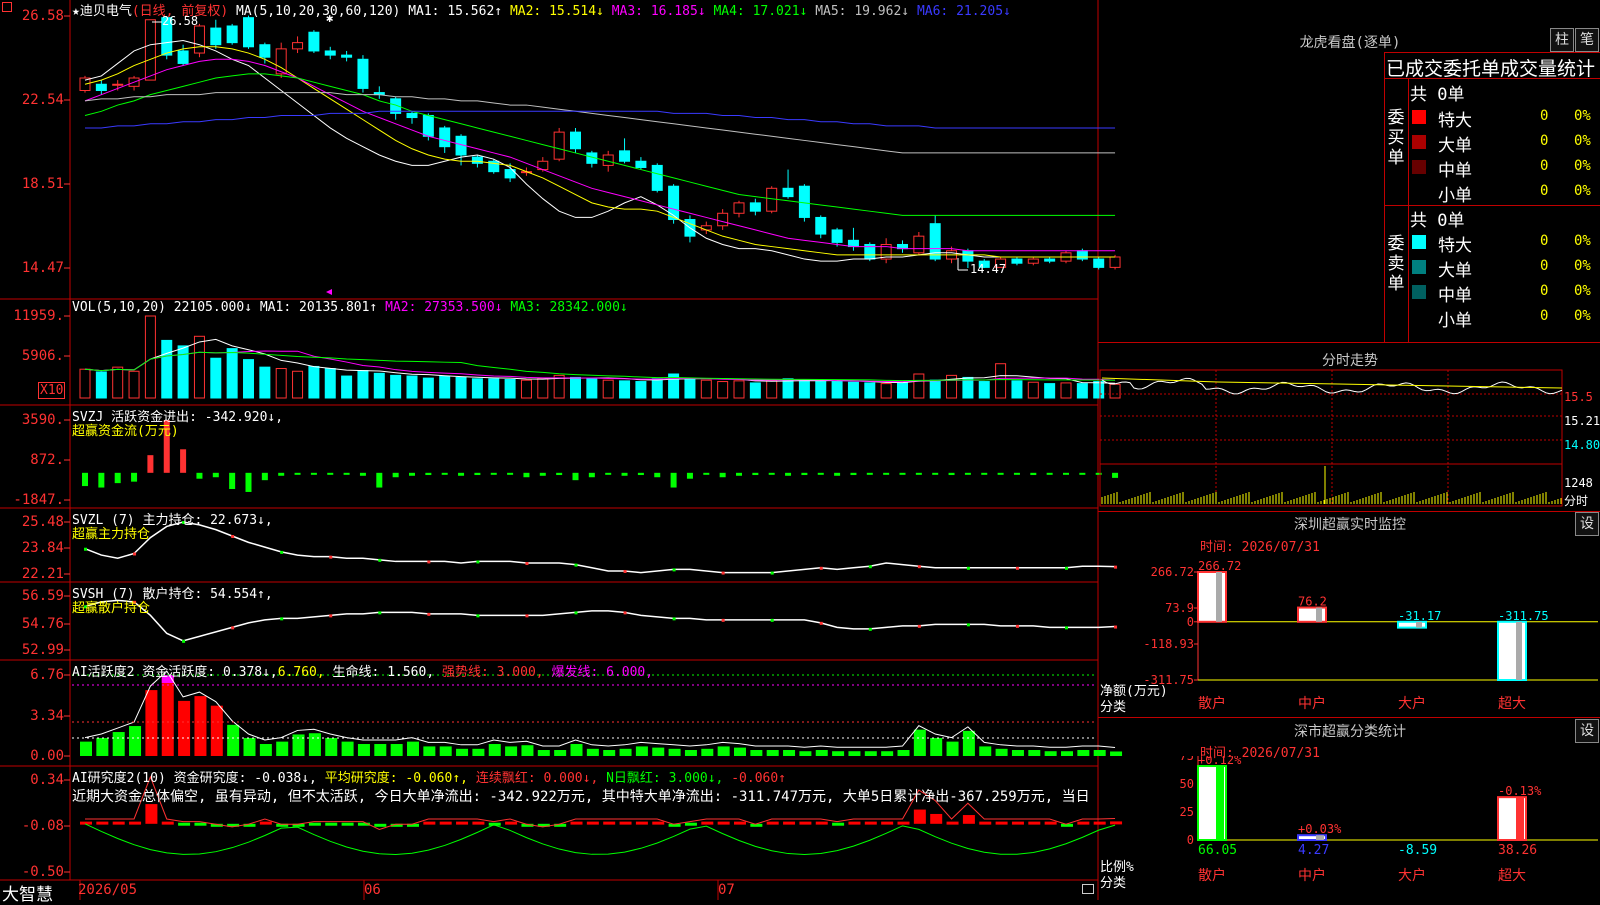 This screenshot has height=905, width=1600. I want to click on monitor-bar-shade, so click(1519, 650).